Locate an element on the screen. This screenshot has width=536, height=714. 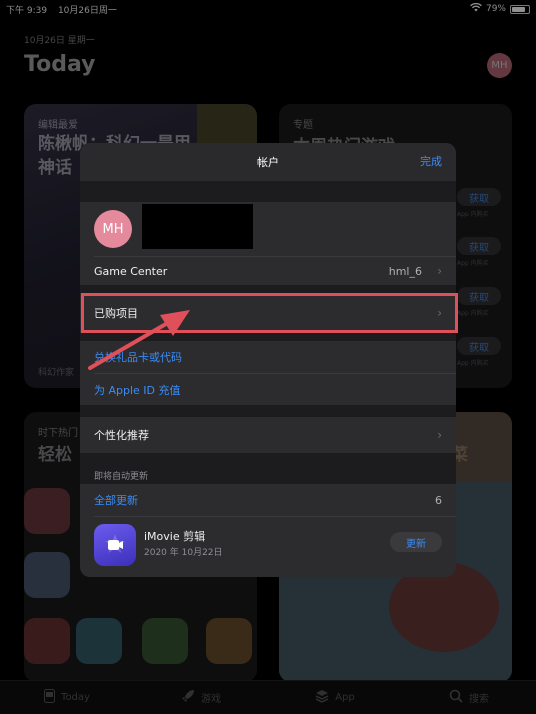
redeem-row: 兑换礼品卡或代码 is located at coordinates (268, 357).